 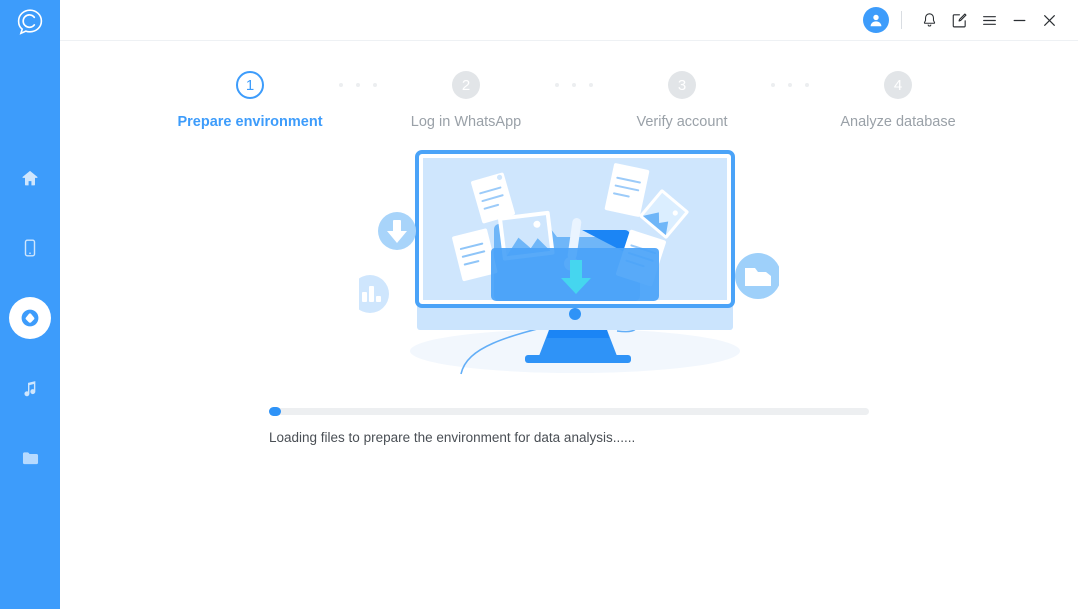 I want to click on sidebar-item-phone, so click(x=30, y=248).